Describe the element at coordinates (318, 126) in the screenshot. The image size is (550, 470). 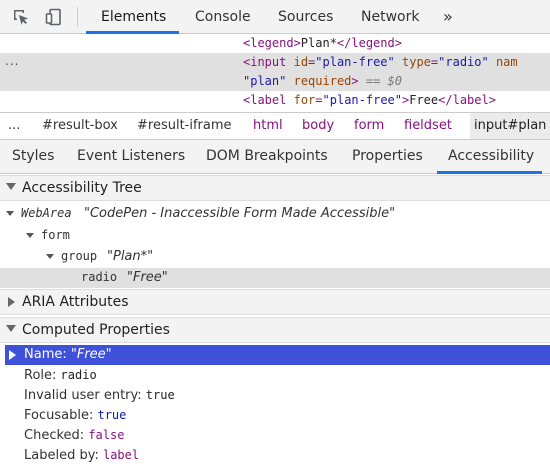
I see `breadcrumb-body: body` at that location.